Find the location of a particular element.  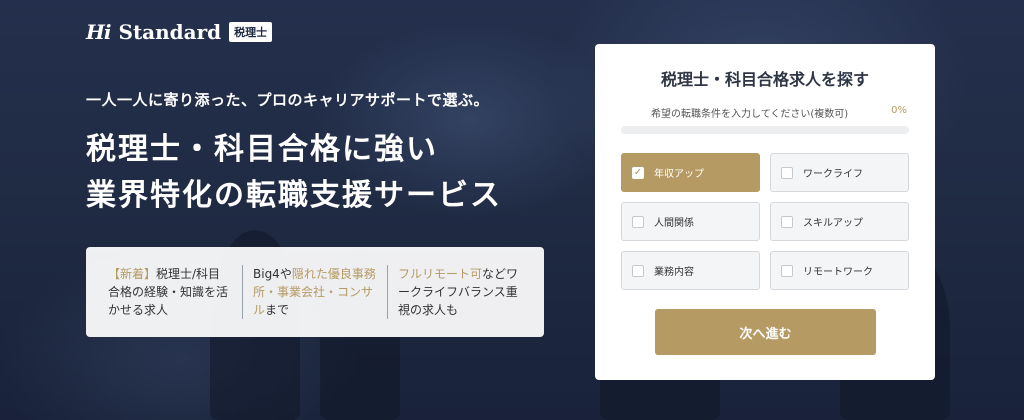

option-job-content: 業務内容 is located at coordinates (690, 270).